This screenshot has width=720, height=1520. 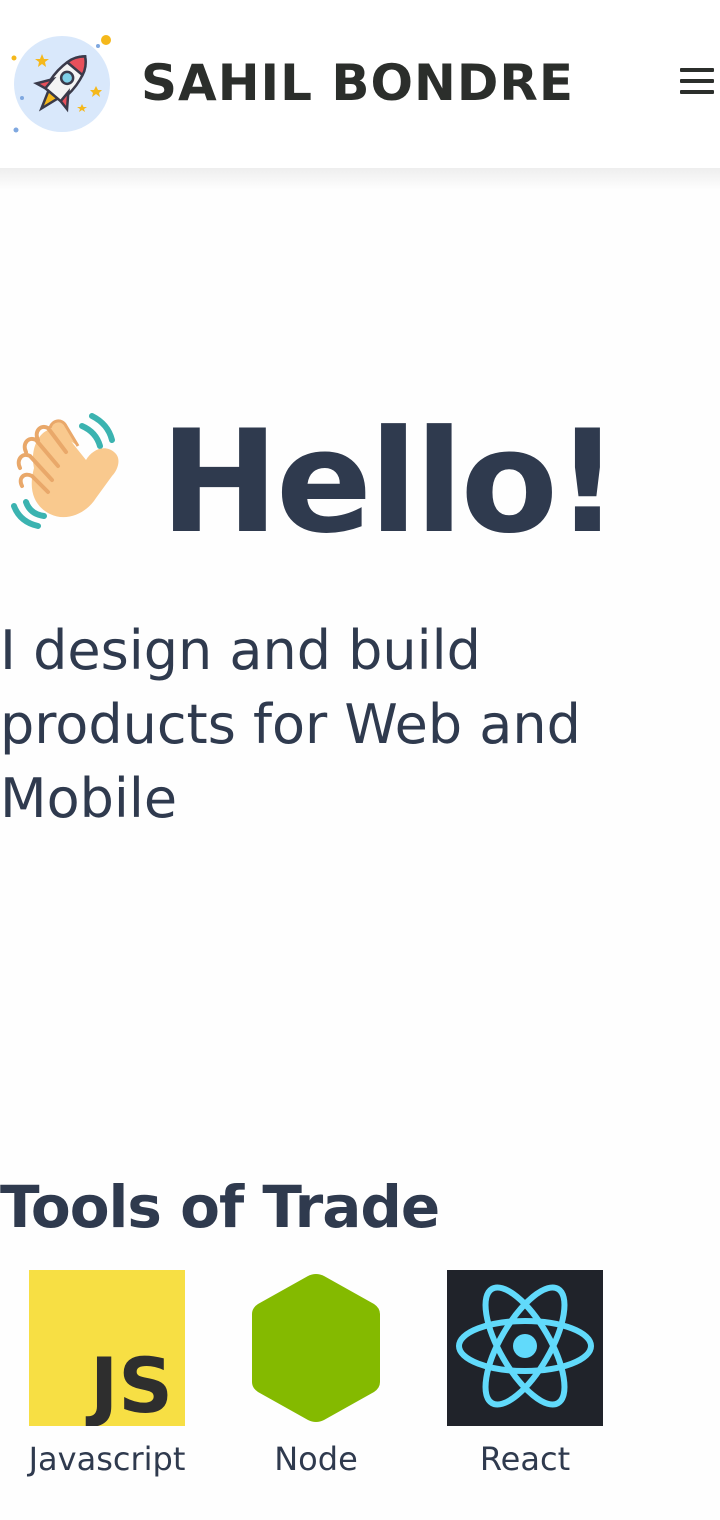 I want to click on tool-item-node: Node, so click(x=316, y=1375).